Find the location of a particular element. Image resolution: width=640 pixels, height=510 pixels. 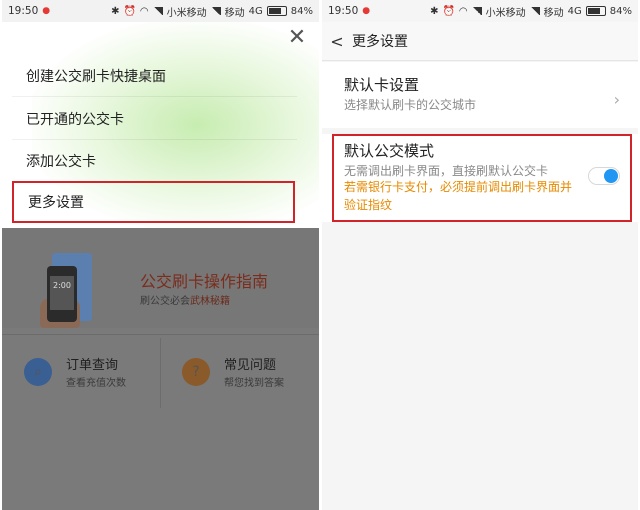

phone-image: 2:00 is located at coordinates (62, 294).